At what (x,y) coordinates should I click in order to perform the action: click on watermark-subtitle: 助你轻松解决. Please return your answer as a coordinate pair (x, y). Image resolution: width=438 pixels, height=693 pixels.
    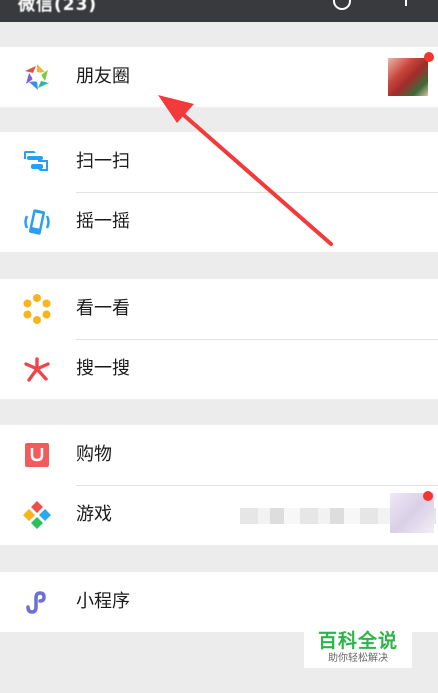
    Looking at the image, I should click on (358, 658).